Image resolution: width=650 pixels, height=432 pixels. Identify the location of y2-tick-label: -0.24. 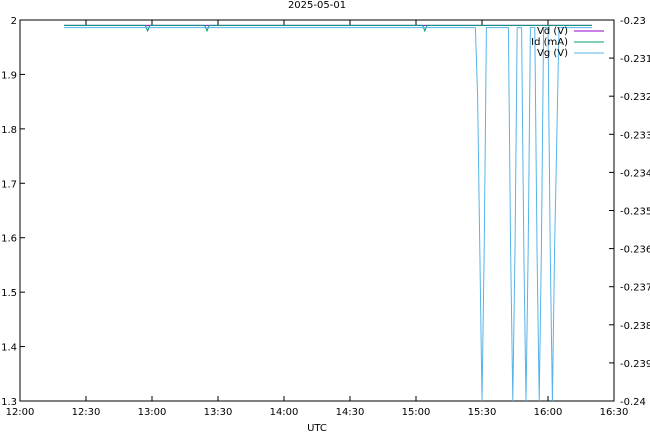
(633, 402).